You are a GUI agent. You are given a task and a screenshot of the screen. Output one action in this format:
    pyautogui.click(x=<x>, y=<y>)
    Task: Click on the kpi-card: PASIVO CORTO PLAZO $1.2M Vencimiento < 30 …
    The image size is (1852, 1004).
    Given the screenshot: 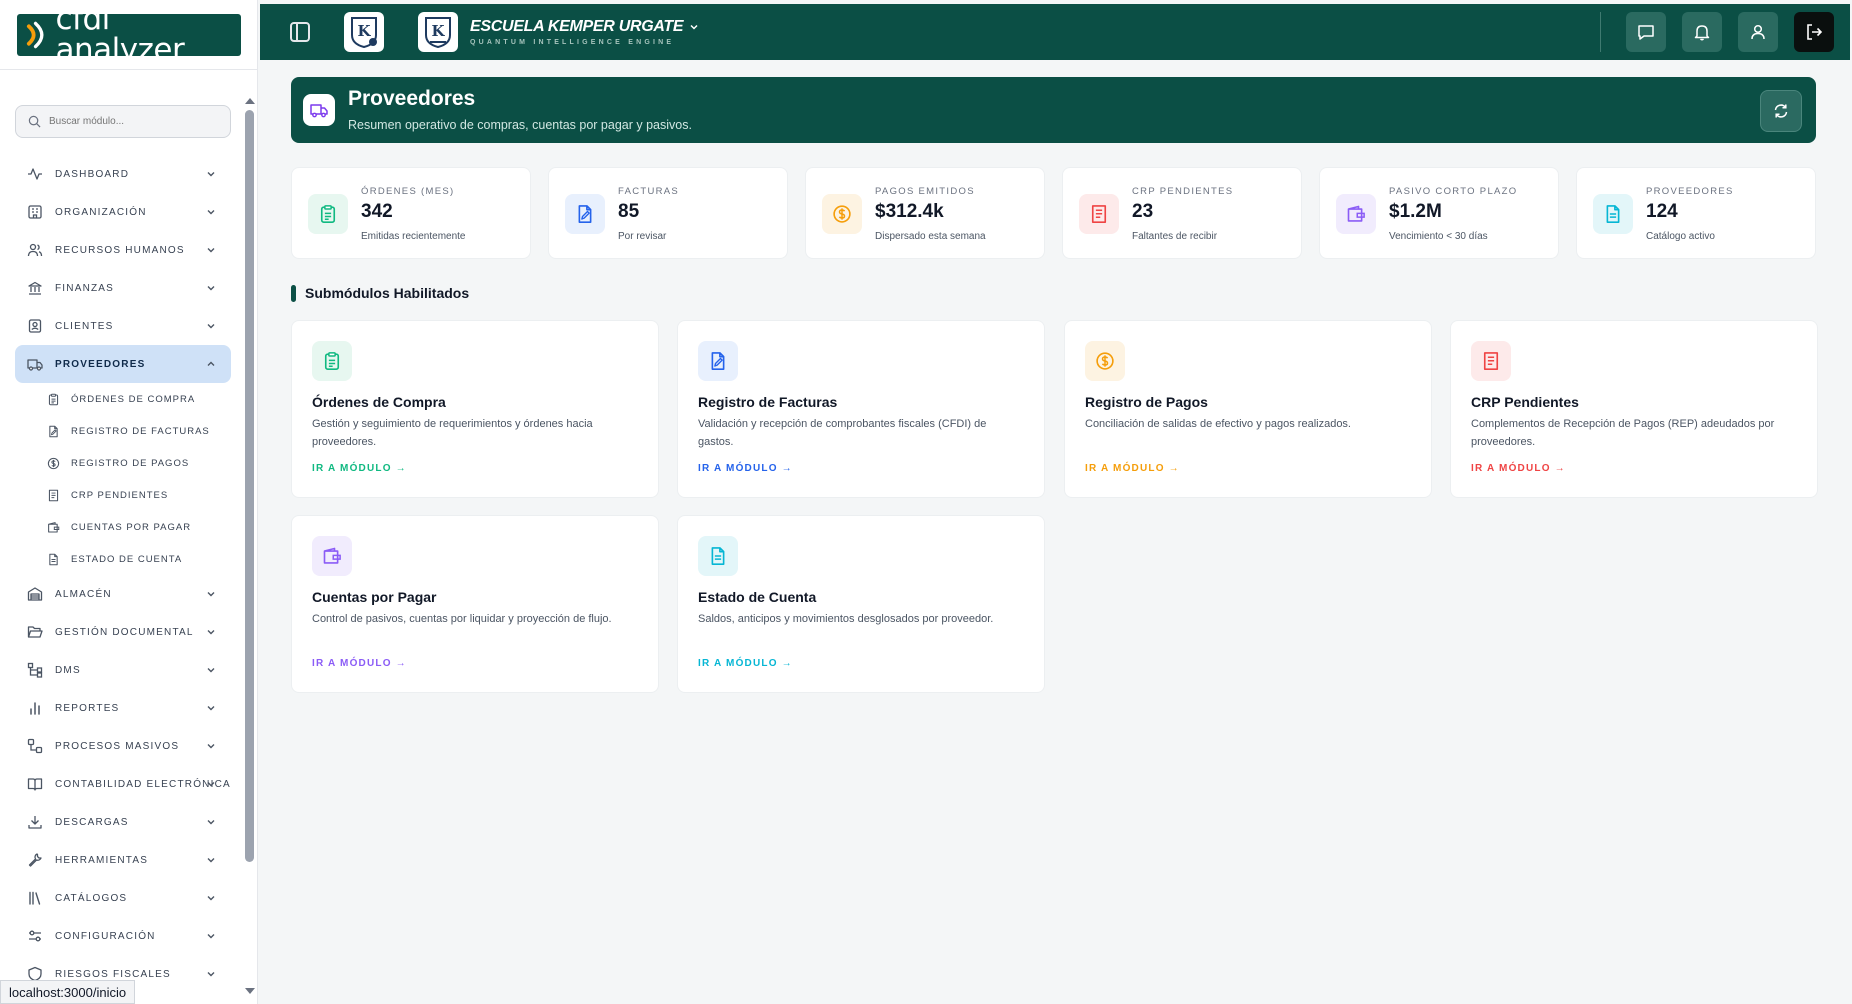 What is the action you would take?
    pyautogui.click(x=1439, y=213)
    